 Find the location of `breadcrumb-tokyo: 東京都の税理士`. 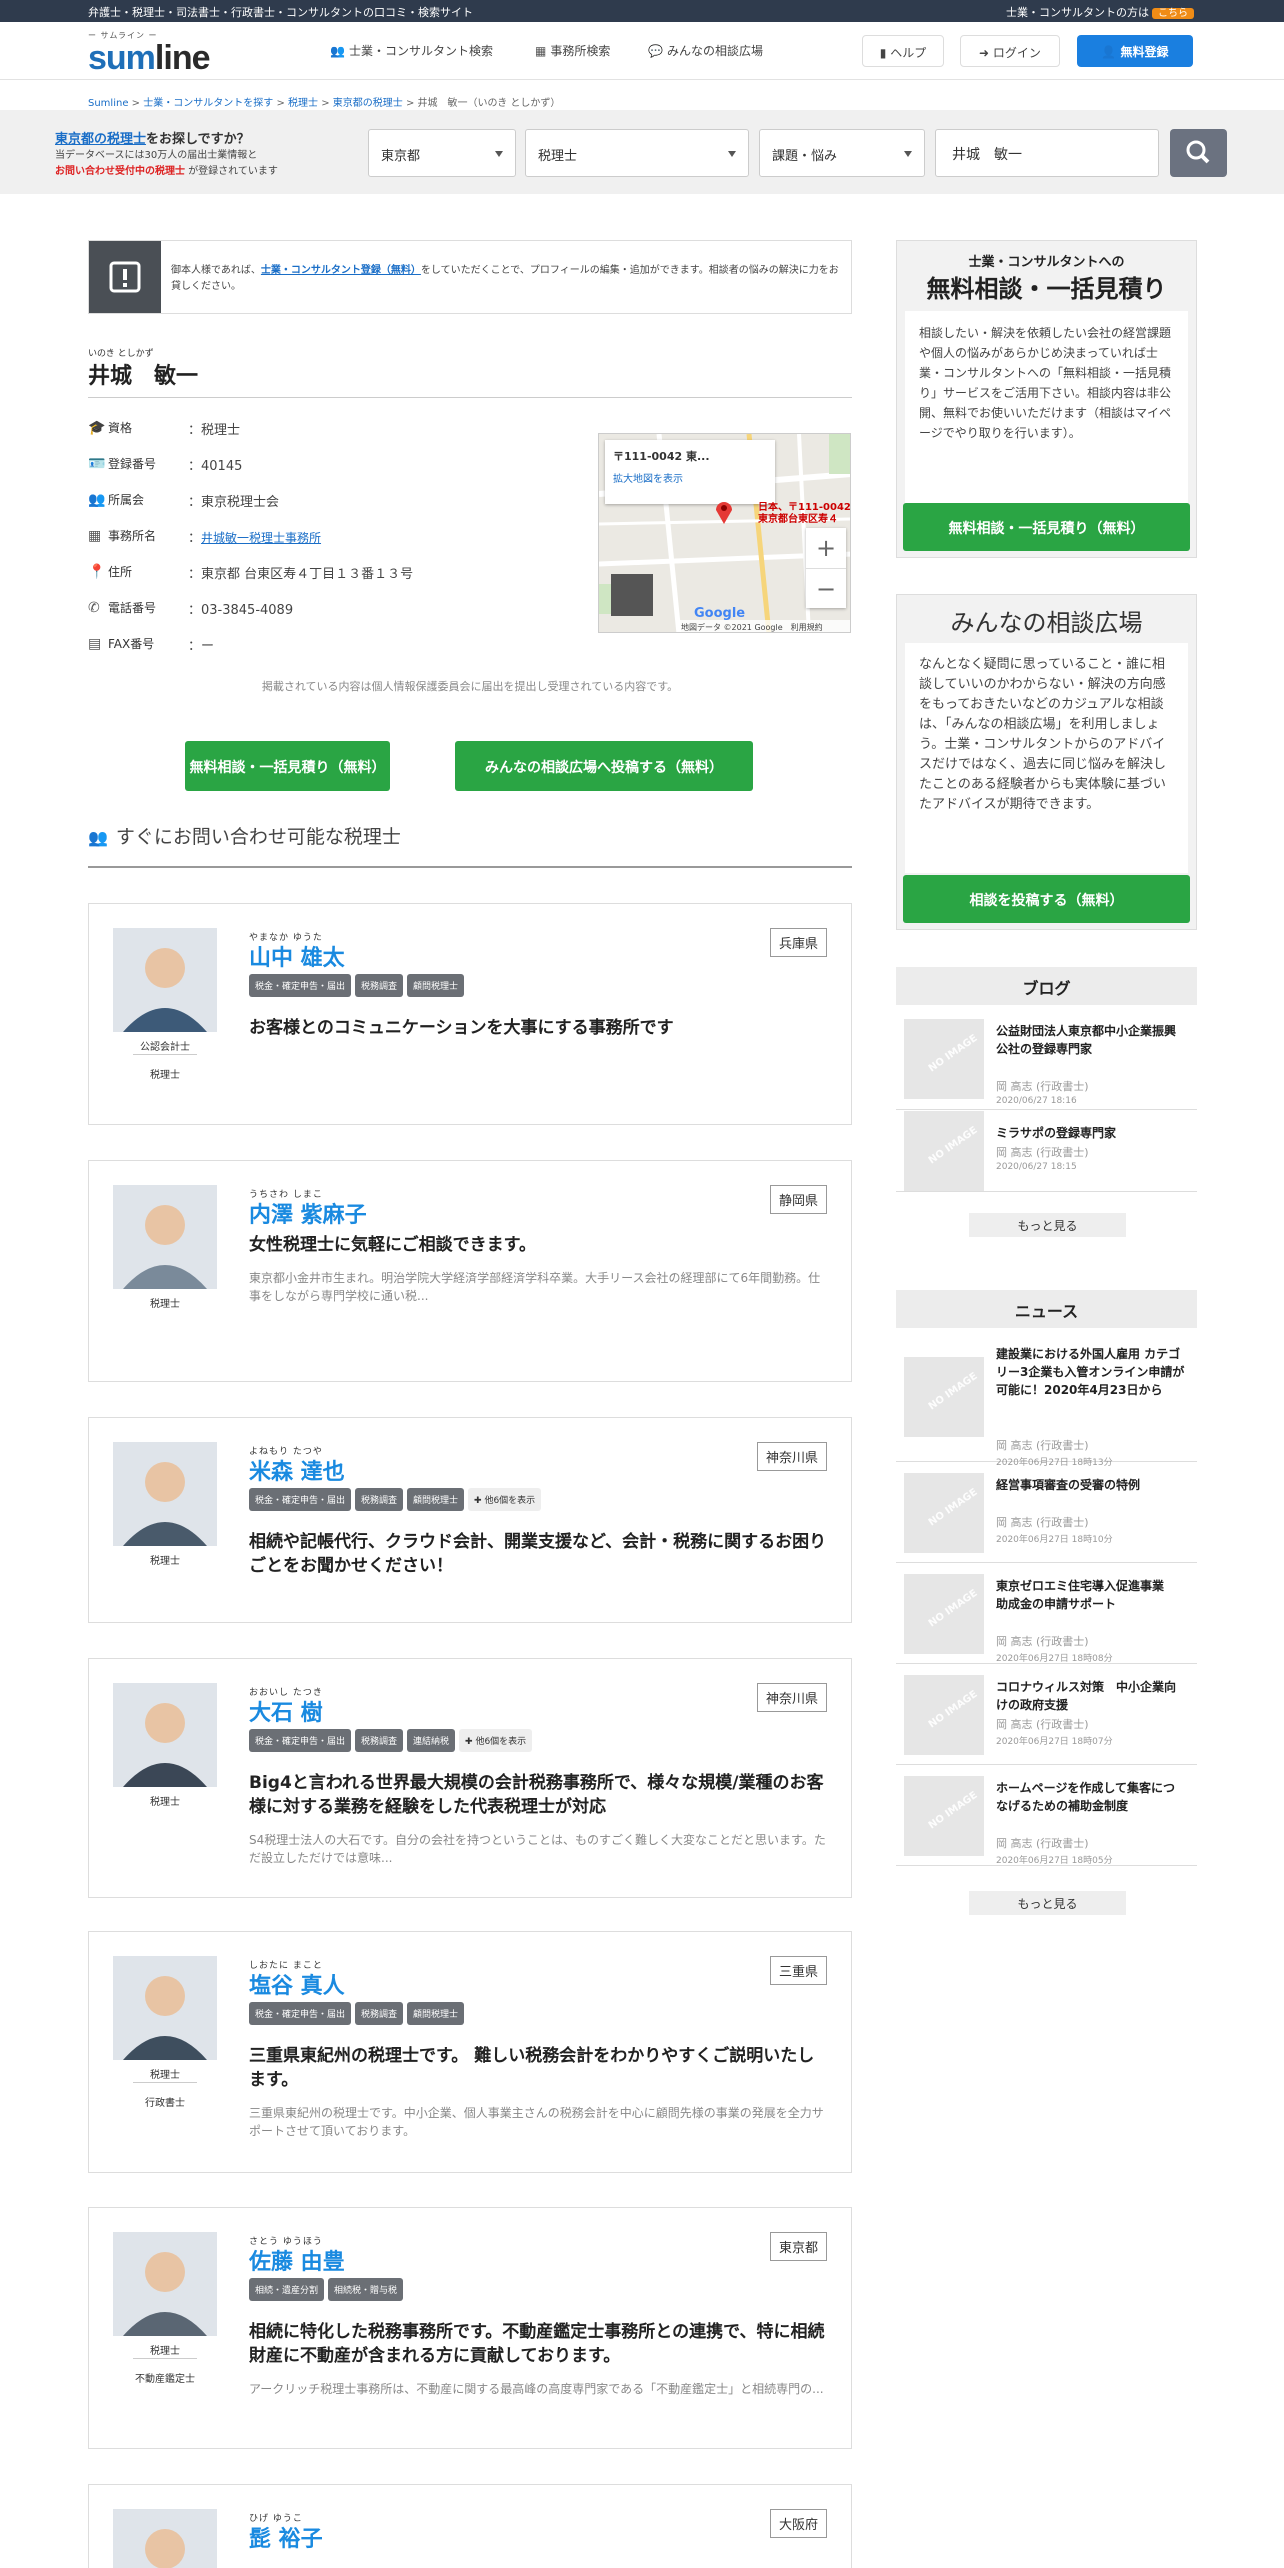

breadcrumb-tokyo: 東京都の税理士 is located at coordinates (368, 103).